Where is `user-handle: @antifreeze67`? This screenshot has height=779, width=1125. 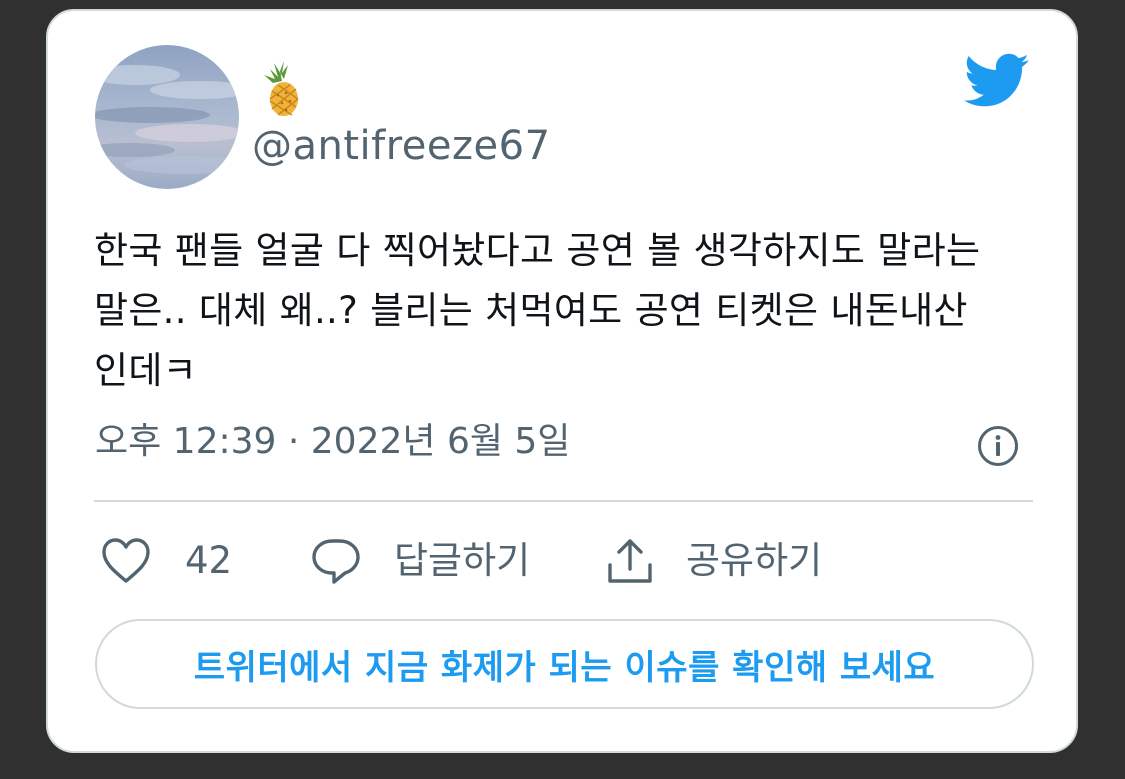 user-handle: @antifreeze67 is located at coordinates (401, 146).